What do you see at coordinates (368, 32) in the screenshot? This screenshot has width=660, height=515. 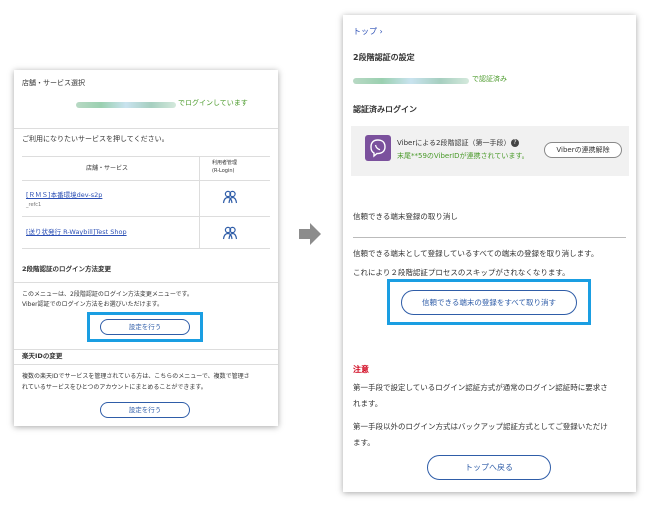 I see `breadcrumb: トップ ›` at bounding box center [368, 32].